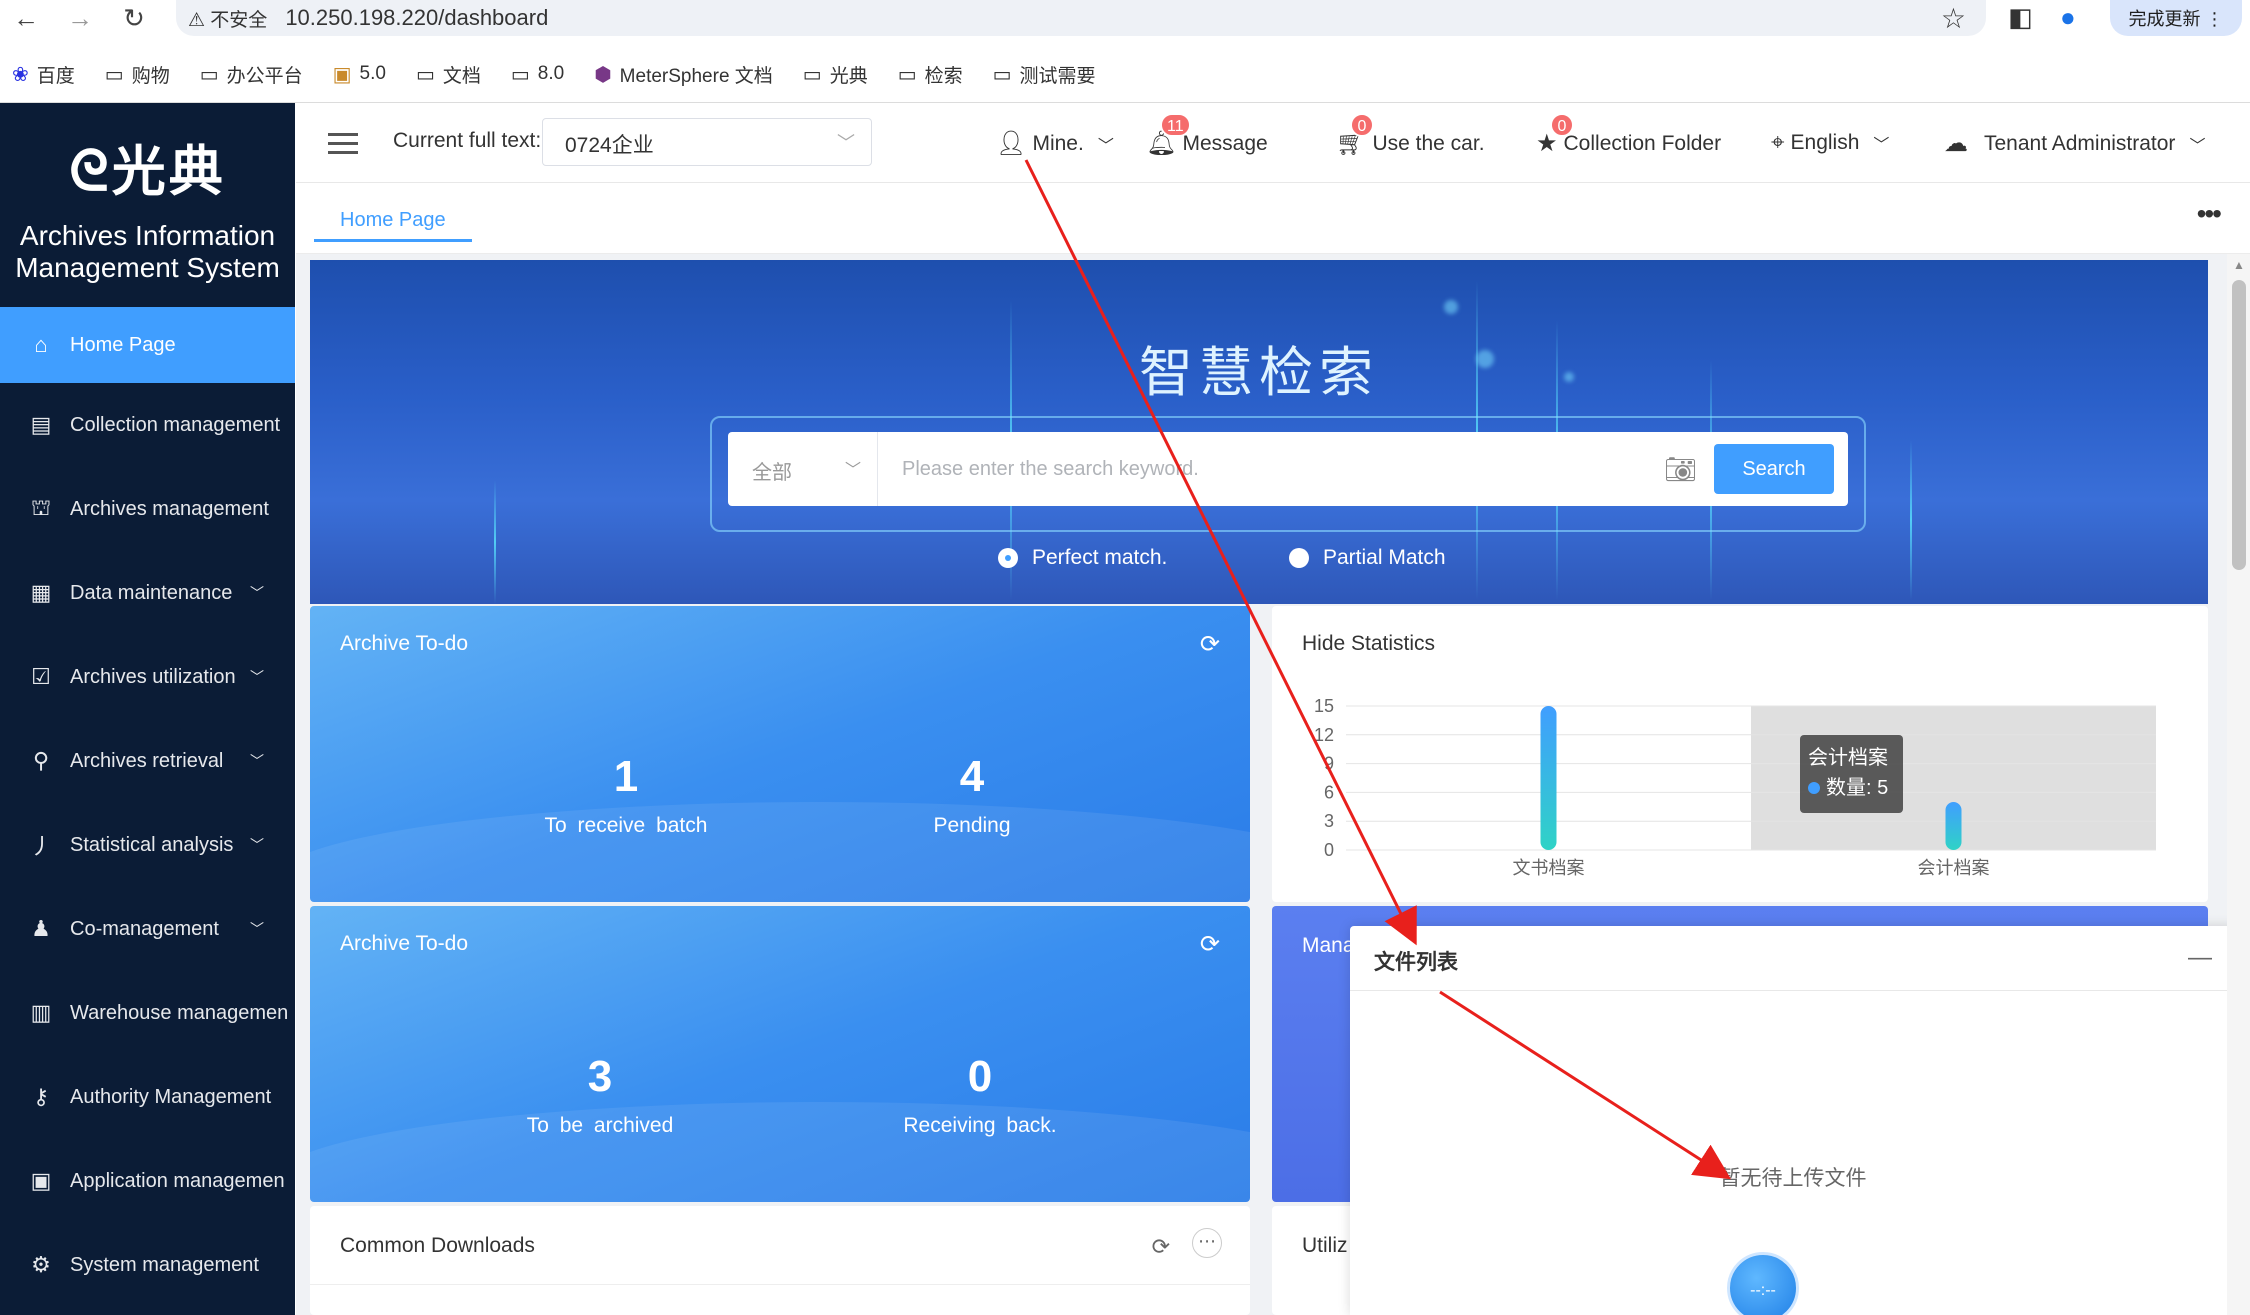 This screenshot has width=2250, height=1315. Describe the element at coordinates (147, 1097) in the screenshot. I see `sidebar-item-authority: ⚷ Authority Management` at that location.